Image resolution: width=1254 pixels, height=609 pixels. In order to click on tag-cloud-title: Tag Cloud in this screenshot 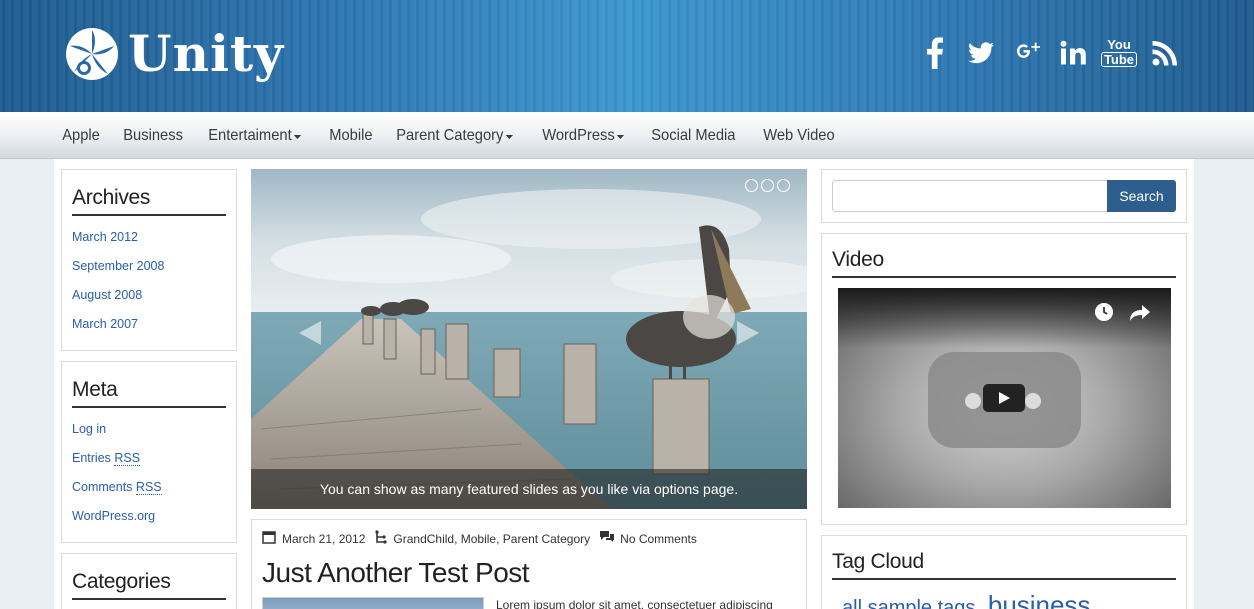, I will do `click(1004, 565)`.